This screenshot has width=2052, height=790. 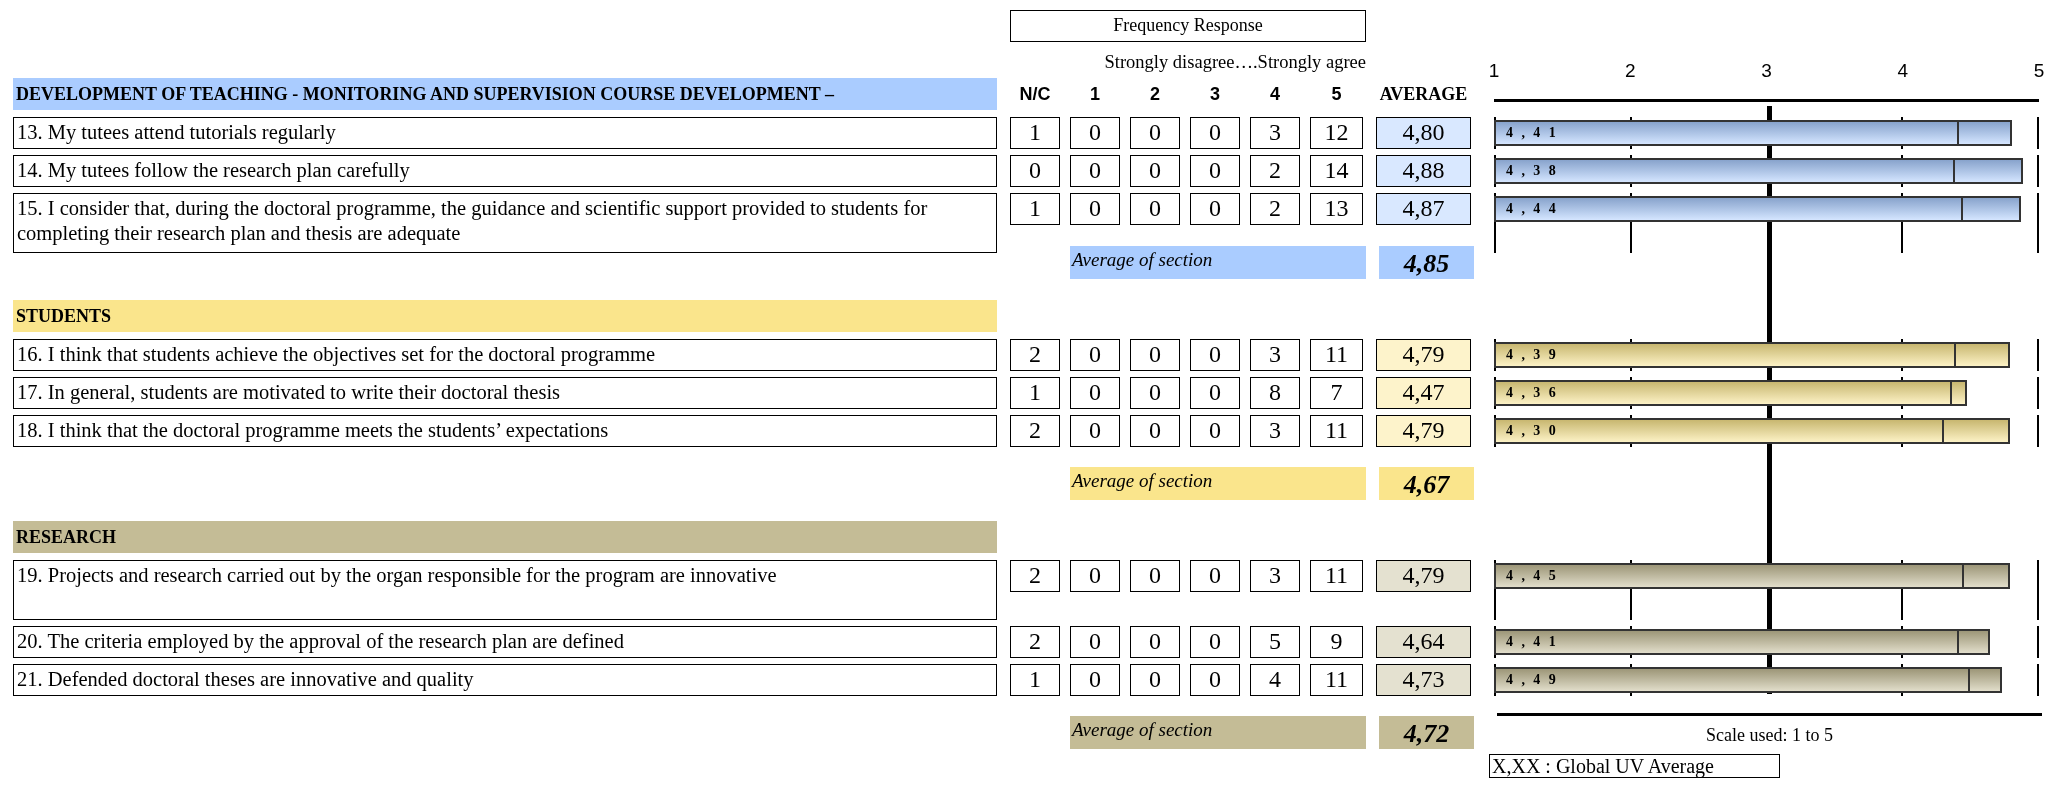 What do you see at coordinates (1634, 766) in the screenshot?
I see `legend-box: X,XX : Global UV Average` at bounding box center [1634, 766].